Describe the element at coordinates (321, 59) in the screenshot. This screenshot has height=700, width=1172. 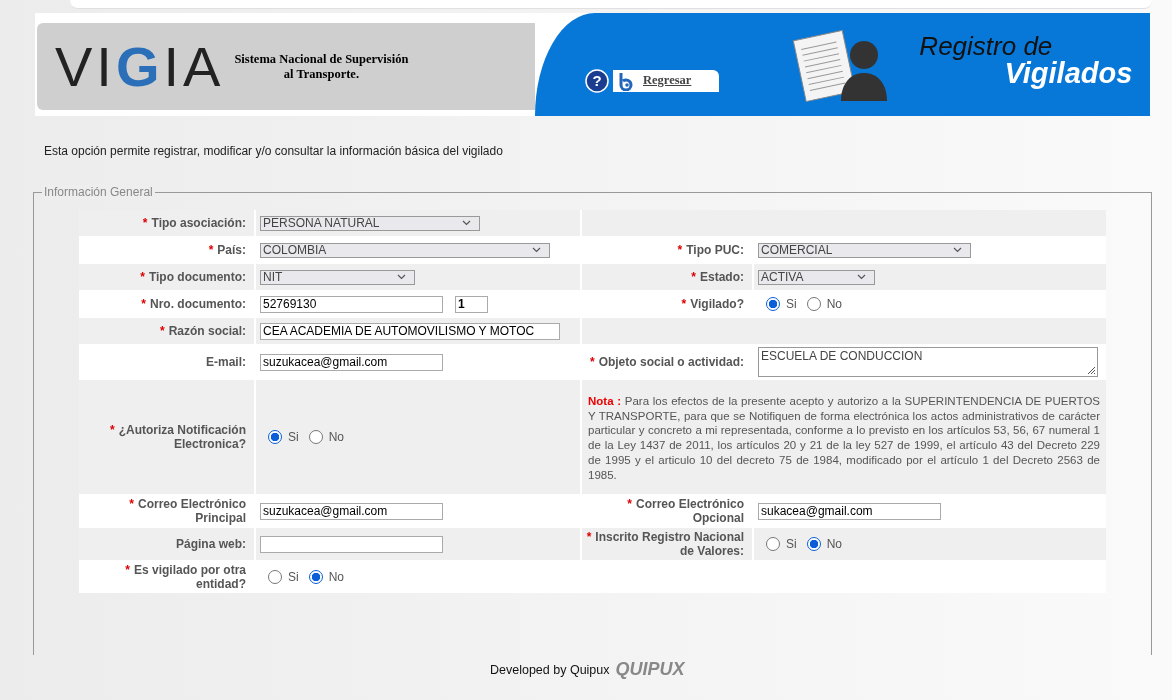
I see `system-name: Sistema Nacional de Supervisión` at that location.